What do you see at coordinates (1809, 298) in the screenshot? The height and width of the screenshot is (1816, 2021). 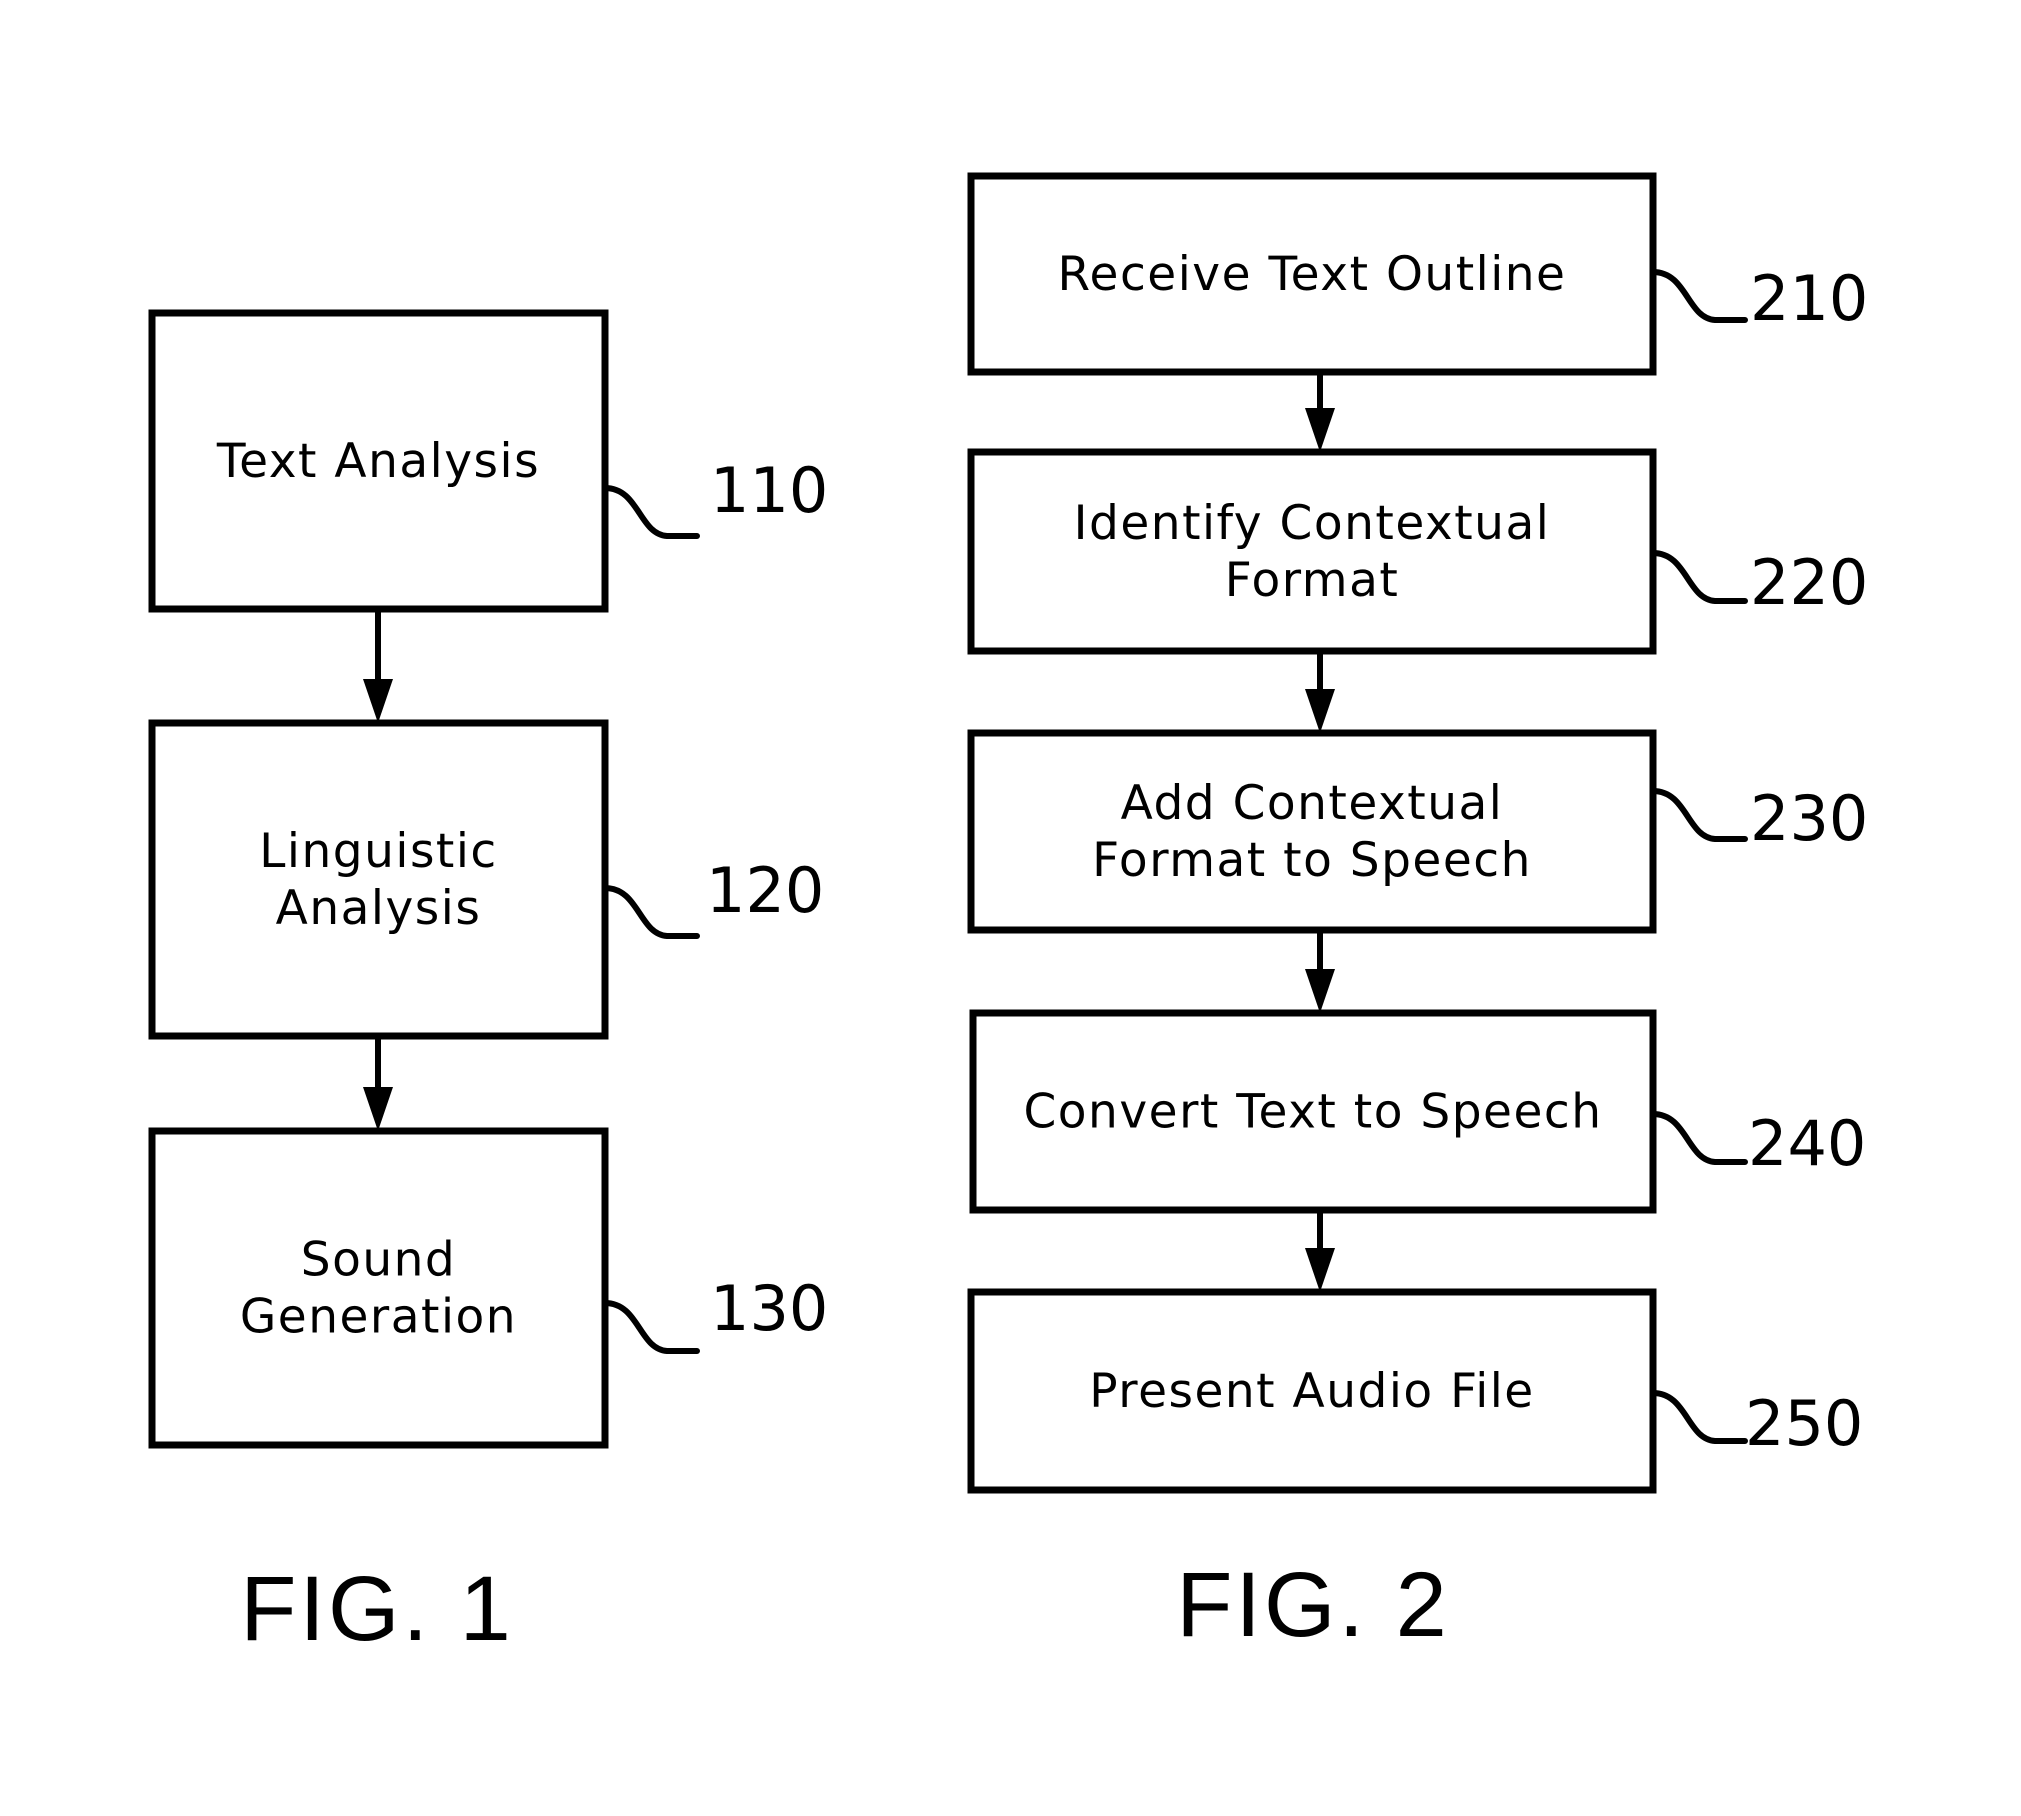 I see `reference-number: 210` at bounding box center [1809, 298].